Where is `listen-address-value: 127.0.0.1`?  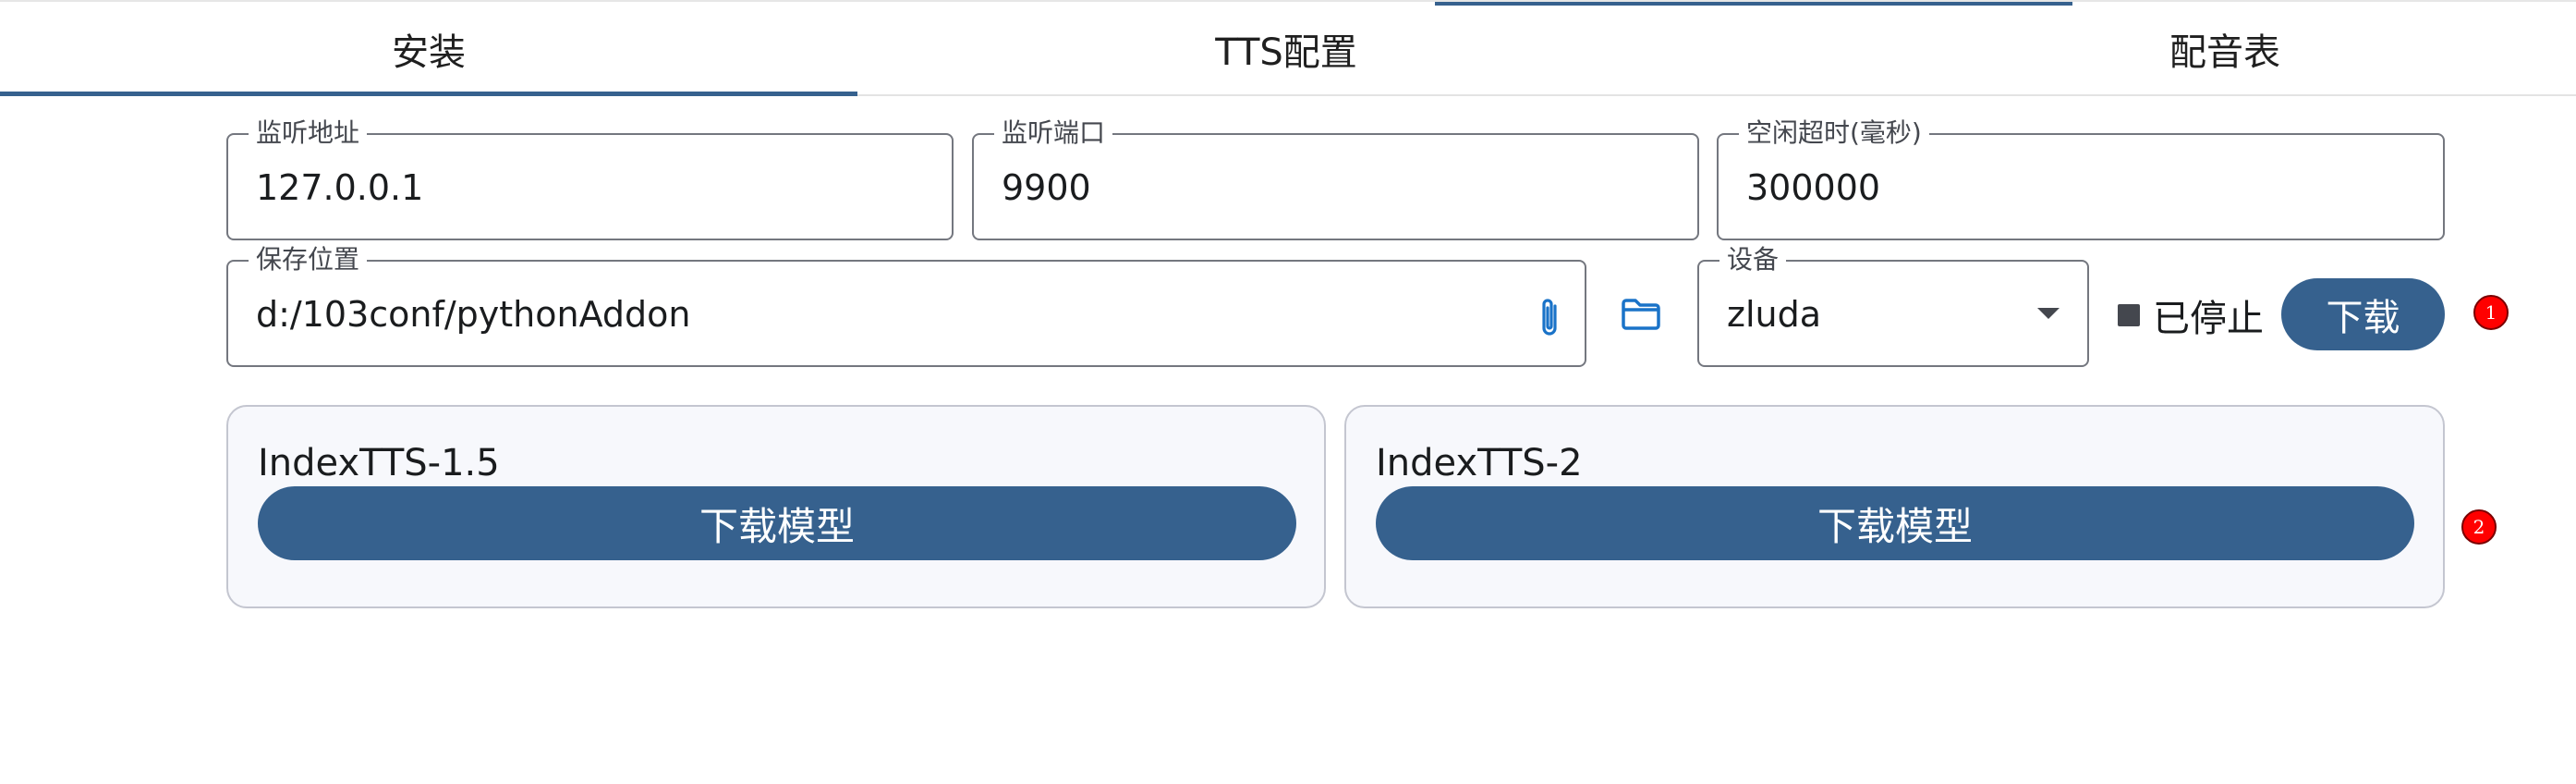
listen-address-value: 127.0.0.1 is located at coordinates (339, 188).